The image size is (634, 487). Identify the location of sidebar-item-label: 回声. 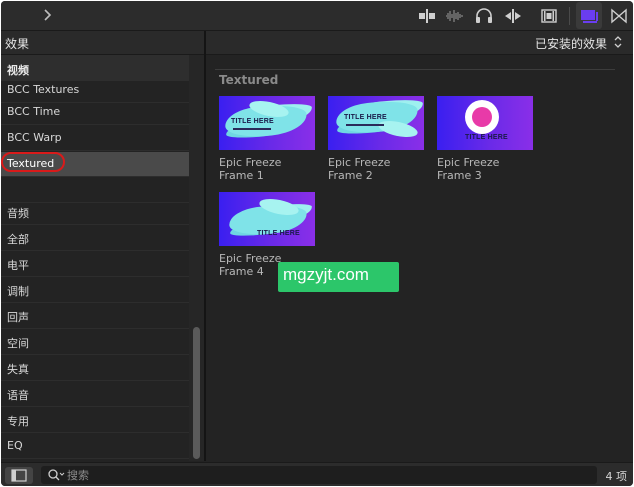
(18, 317).